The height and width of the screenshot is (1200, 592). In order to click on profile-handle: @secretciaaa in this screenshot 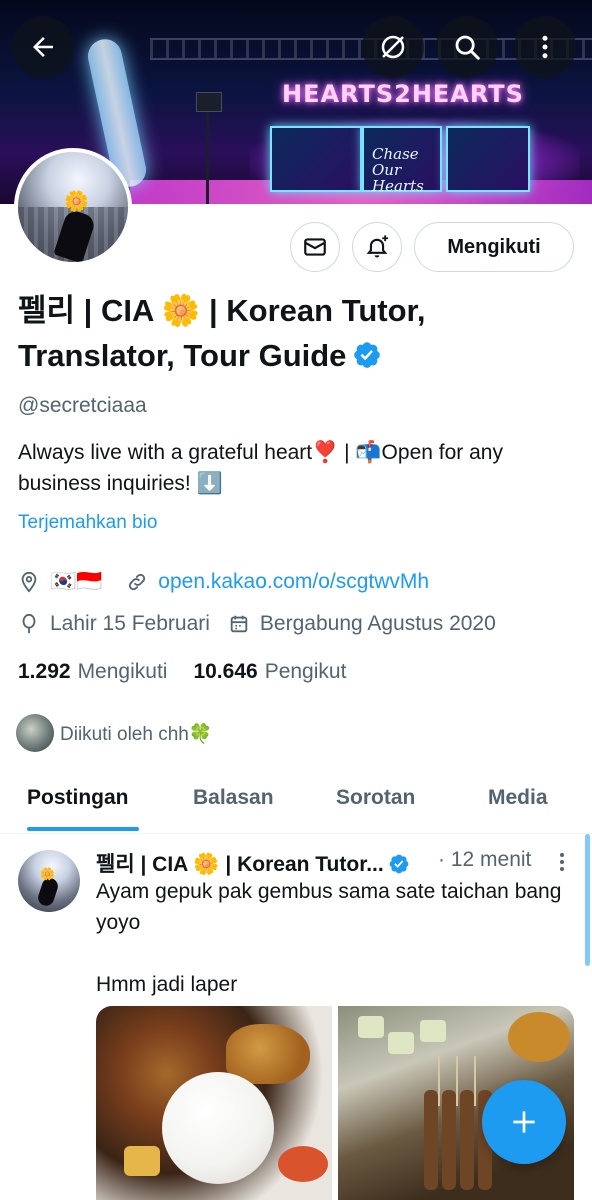, I will do `click(82, 405)`.